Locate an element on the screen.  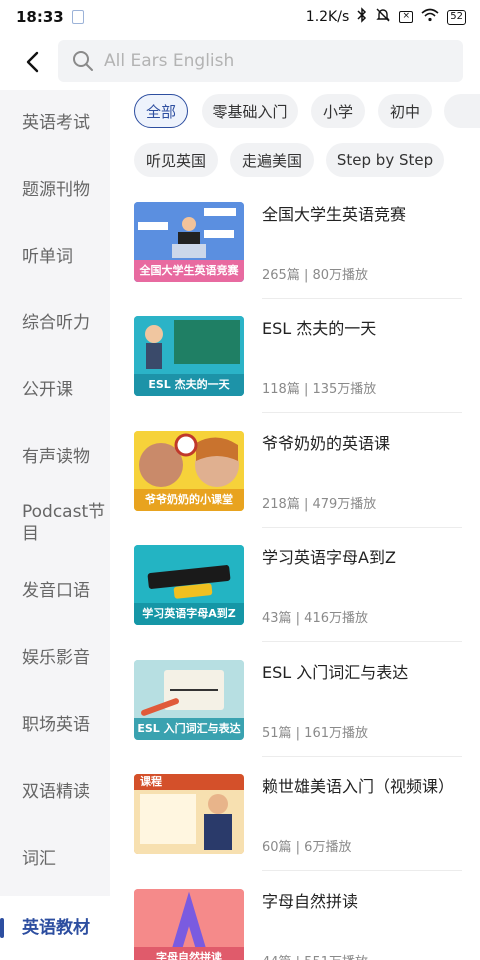
status-icons: 1.2K/s × 52 is located at coordinates (386, 17).